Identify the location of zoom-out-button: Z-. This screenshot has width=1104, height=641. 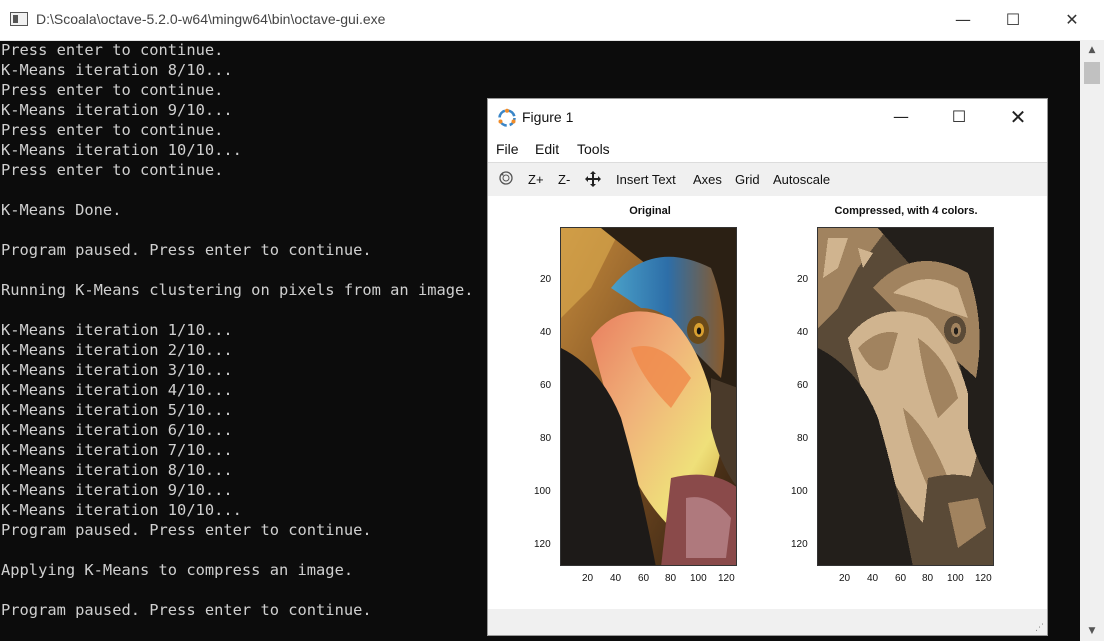
(564, 179).